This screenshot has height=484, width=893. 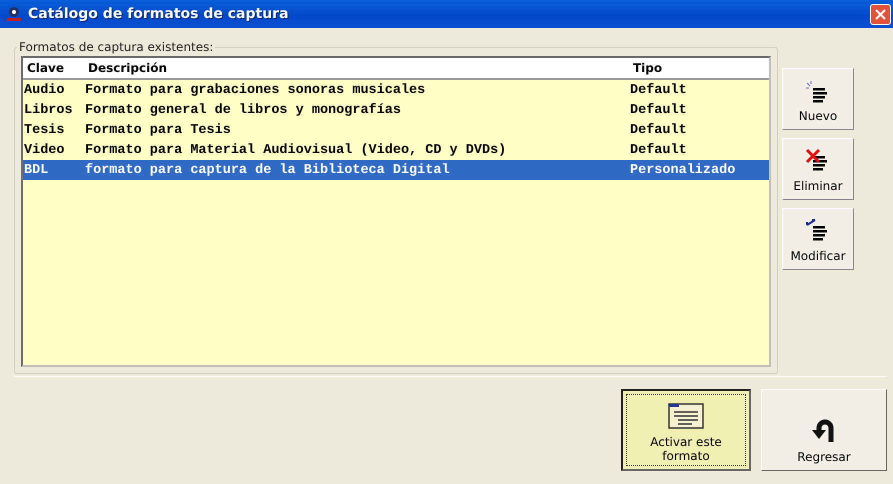 I want to click on list-row: Libros Formato general de libros y monografías Default, so click(x=396, y=110).